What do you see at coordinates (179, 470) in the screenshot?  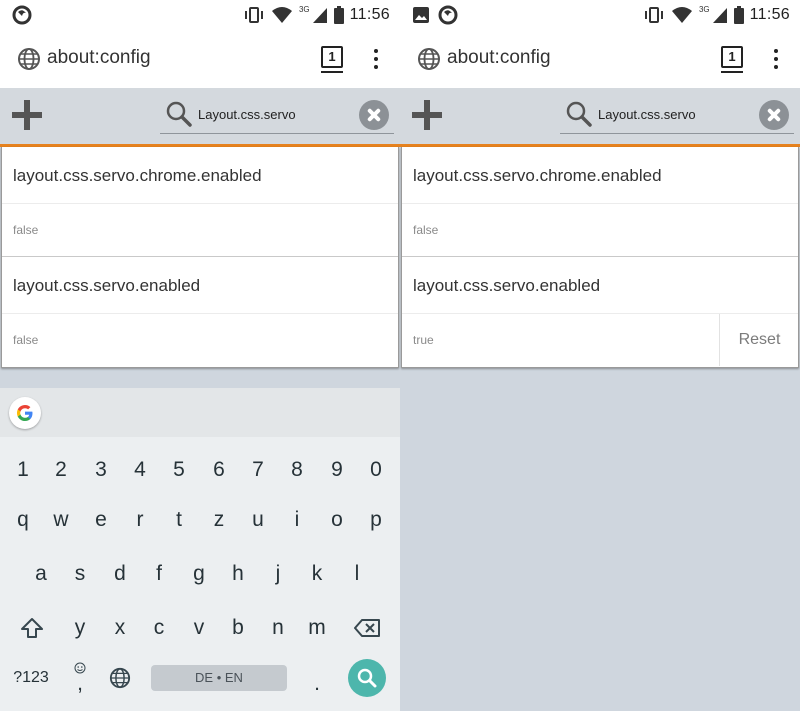 I see `key-5: 5` at bounding box center [179, 470].